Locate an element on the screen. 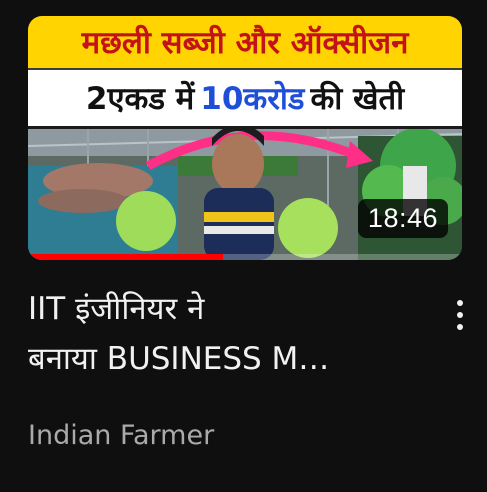 The width and height of the screenshot is (487, 492). thumbnail-headline-line2: 2एकड में 10करोड की खेती is located at coordinates (245, 99).